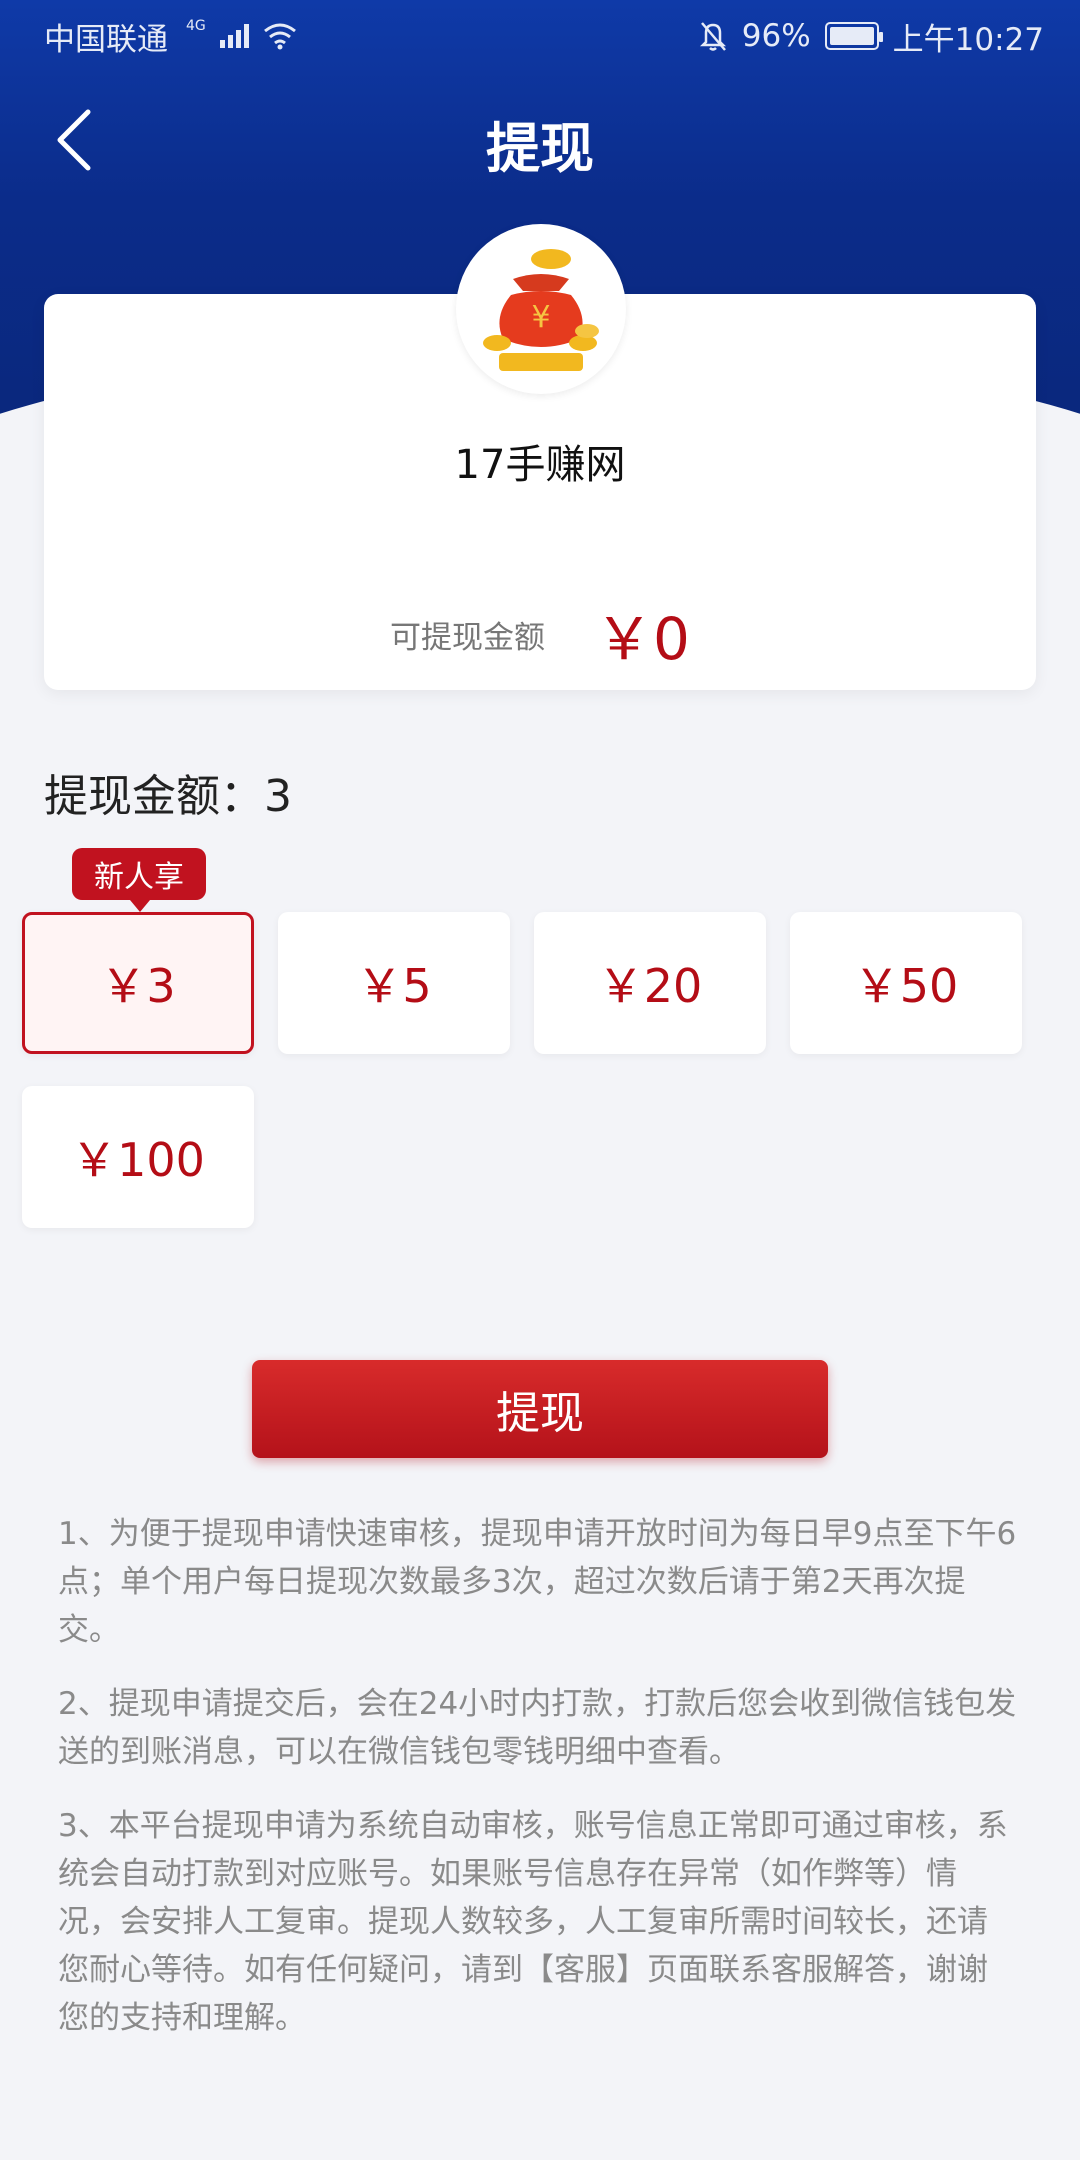 Image resolution: width=1080 pixels, height=2160 pixels. I want to click on amount-option-20: ￥20, so click(650, 983).